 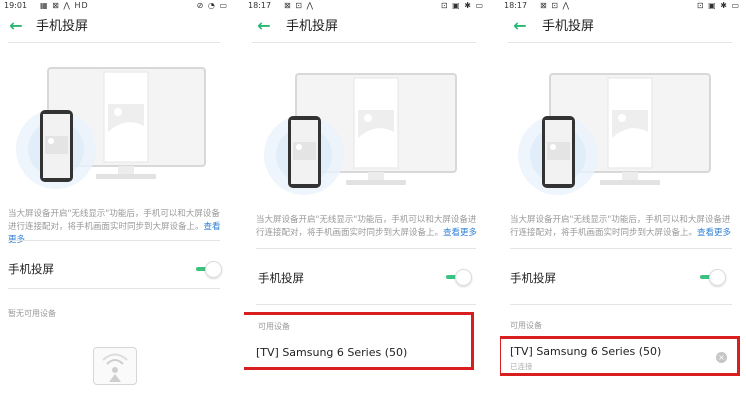 What do you see at coordinates (32, 313) in the screenshot?
I see `no-devices-label: 暂无可用设备` at bounding box center [32, 313].